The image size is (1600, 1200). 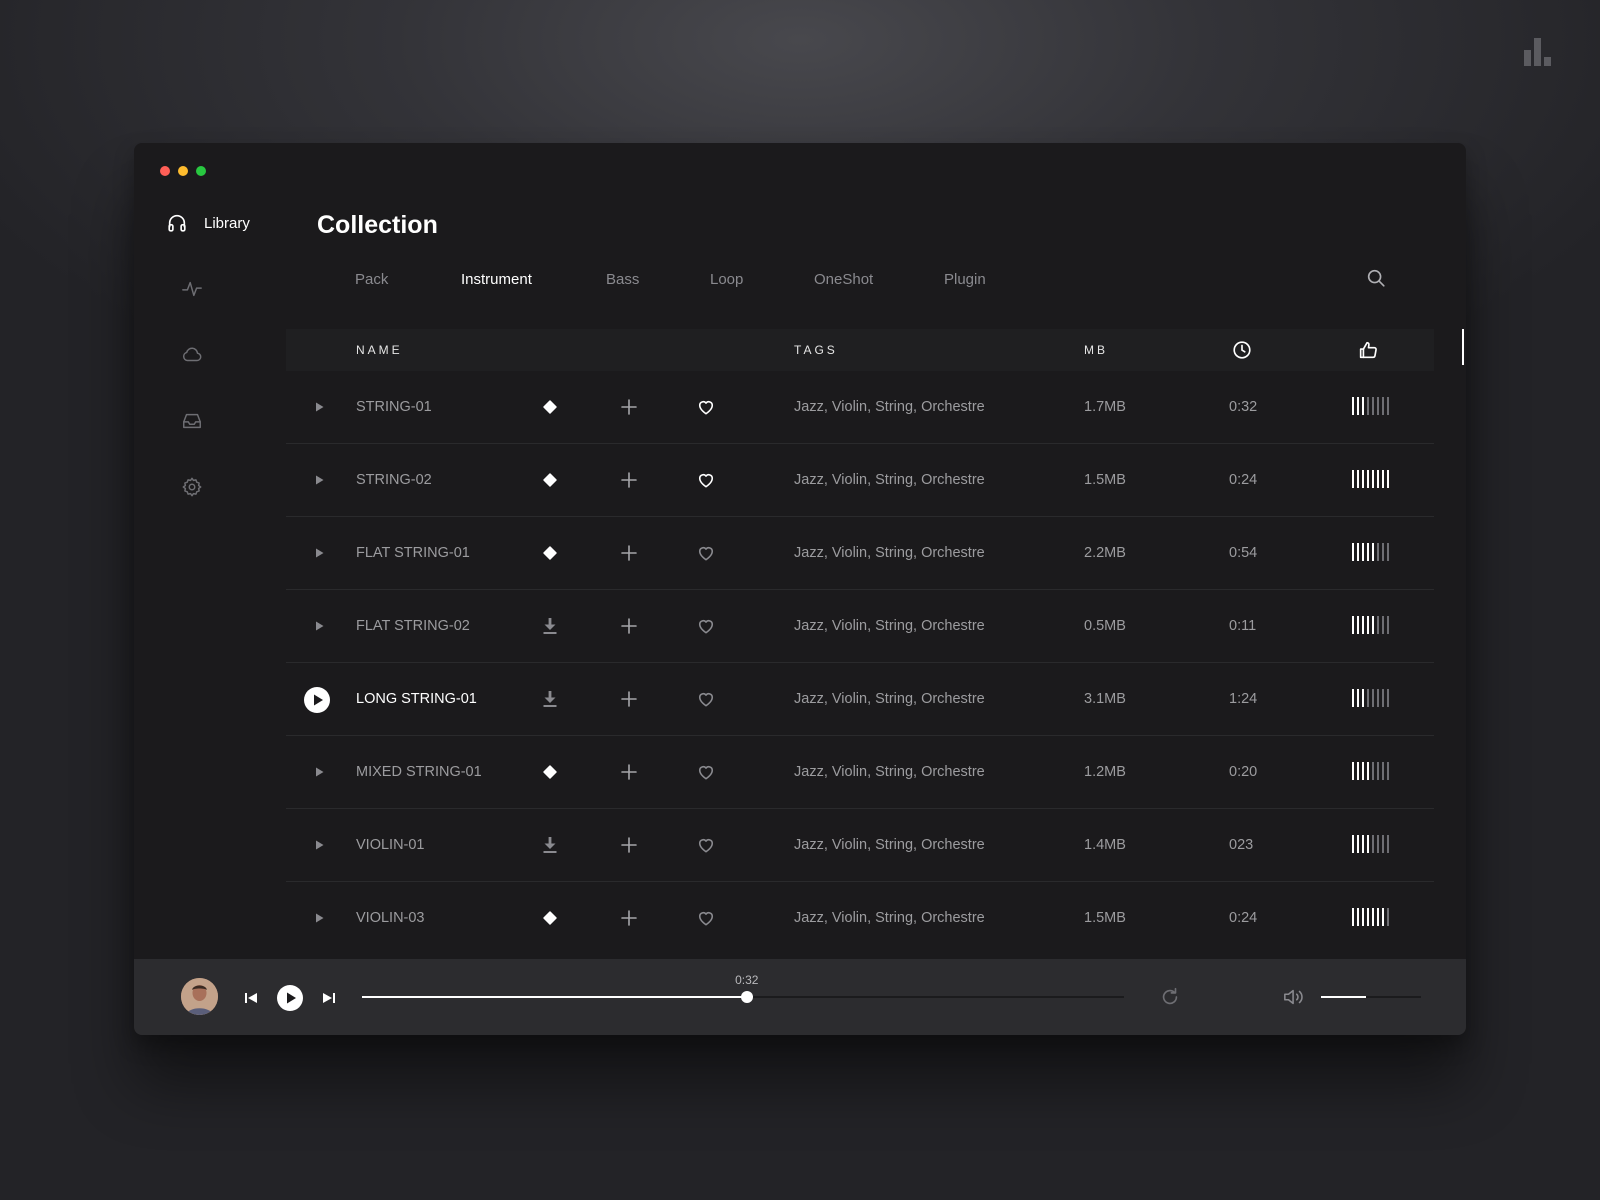 What do you see at coordinates (965, 279) in the screenshot?
I see `tab-plugin: Plugin` at bounding box center [965, 279].